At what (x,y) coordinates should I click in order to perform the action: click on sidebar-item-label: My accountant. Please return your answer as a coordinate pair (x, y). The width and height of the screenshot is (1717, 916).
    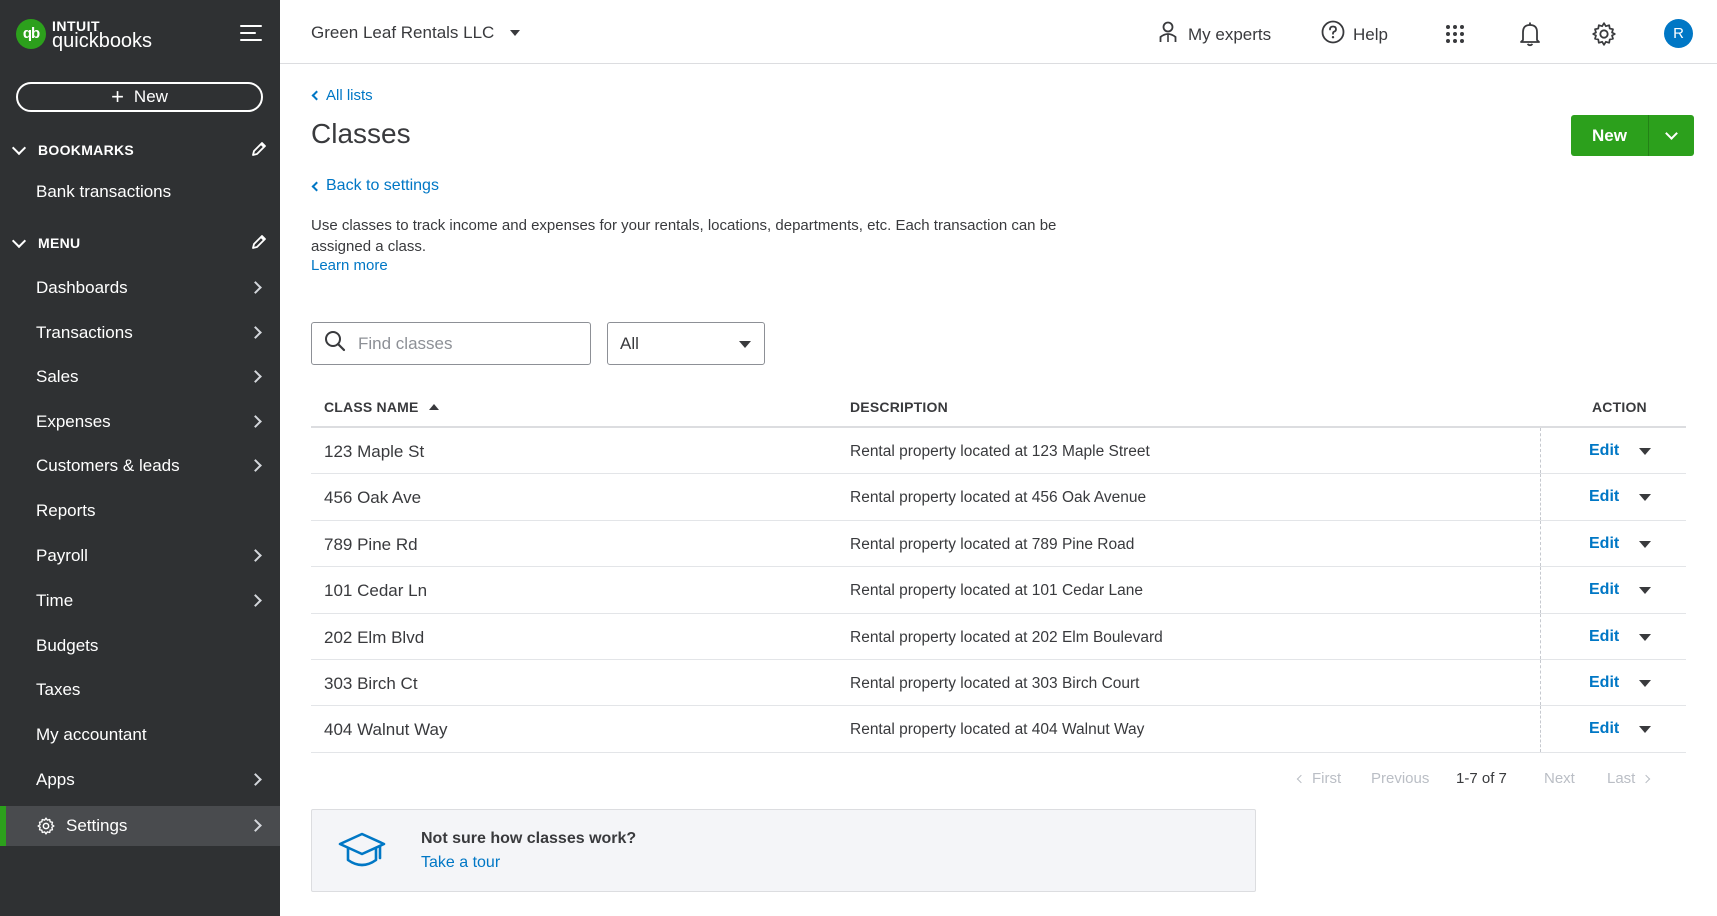
    Looking at the image, I should click on (91, 734).